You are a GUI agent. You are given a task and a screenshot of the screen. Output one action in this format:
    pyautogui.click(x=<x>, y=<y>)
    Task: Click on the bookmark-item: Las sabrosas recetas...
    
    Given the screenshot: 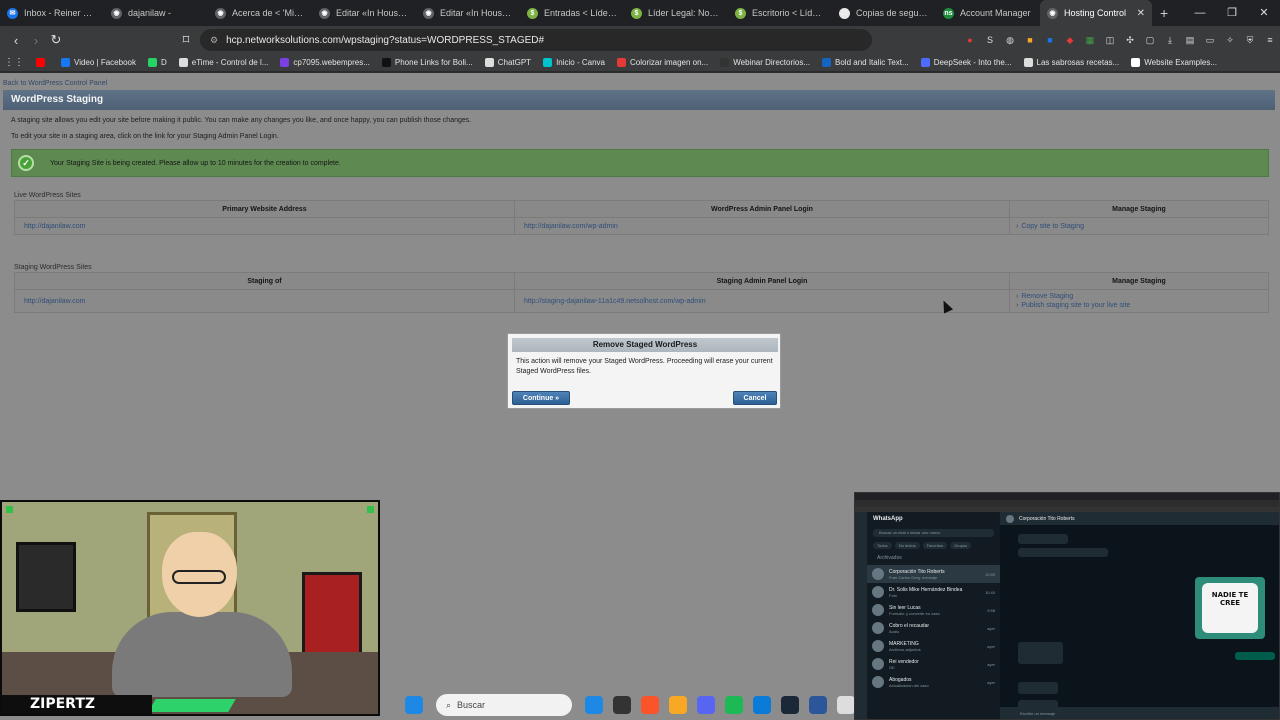 What is the action you would take?
    pyautogui.click(x=1071, y=62)
    